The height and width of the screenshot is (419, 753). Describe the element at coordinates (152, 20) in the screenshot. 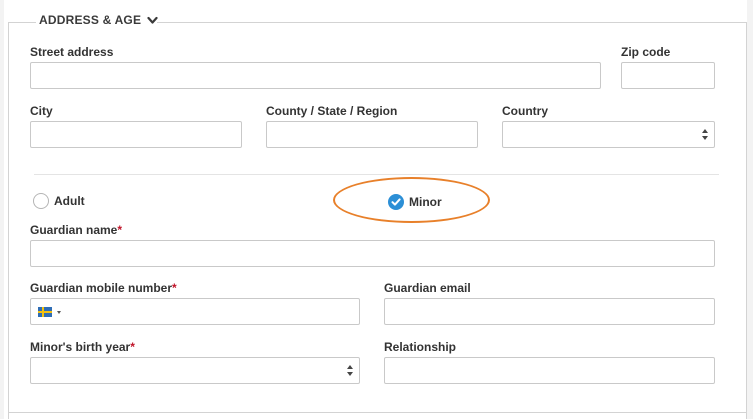

I see `chevron-down-icon` at that location.